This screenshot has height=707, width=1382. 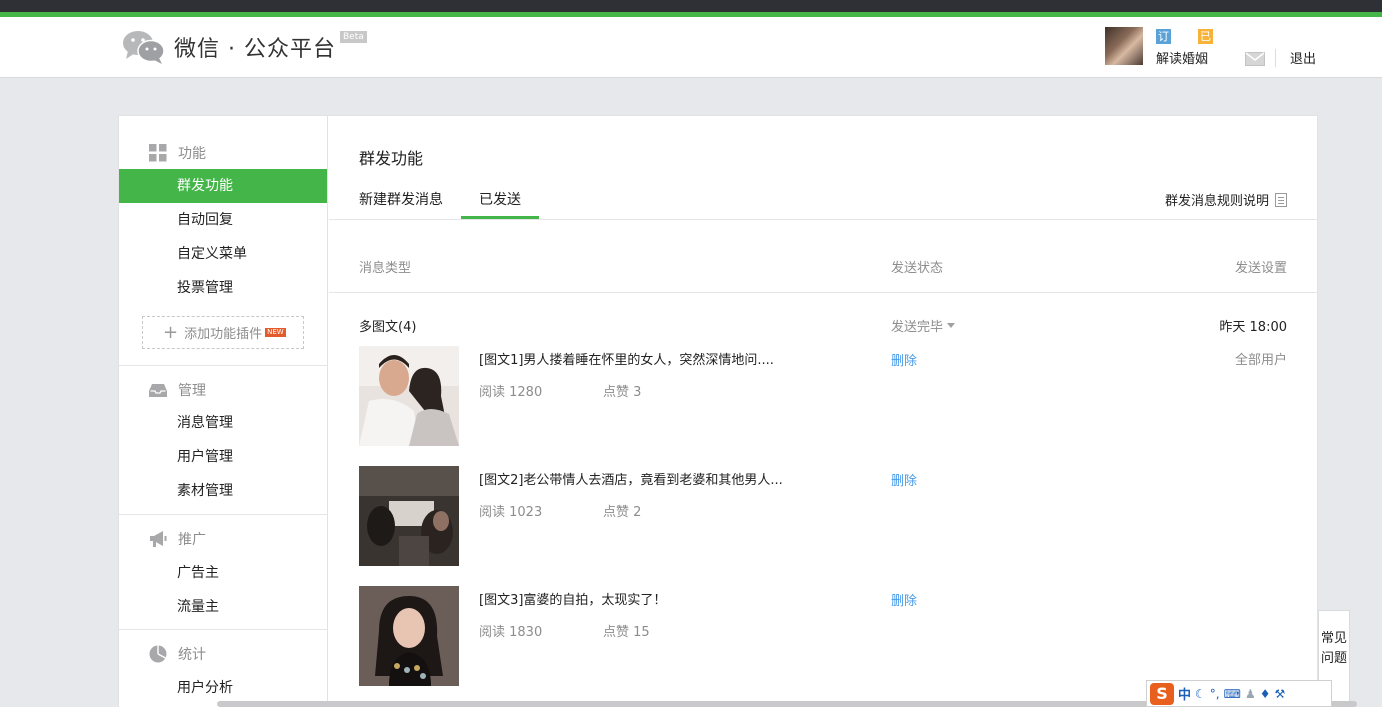 What do you see at coordinates (158, 539) in the screenshot?
I see `megaphone-icon` at bounding box center [158, 539].